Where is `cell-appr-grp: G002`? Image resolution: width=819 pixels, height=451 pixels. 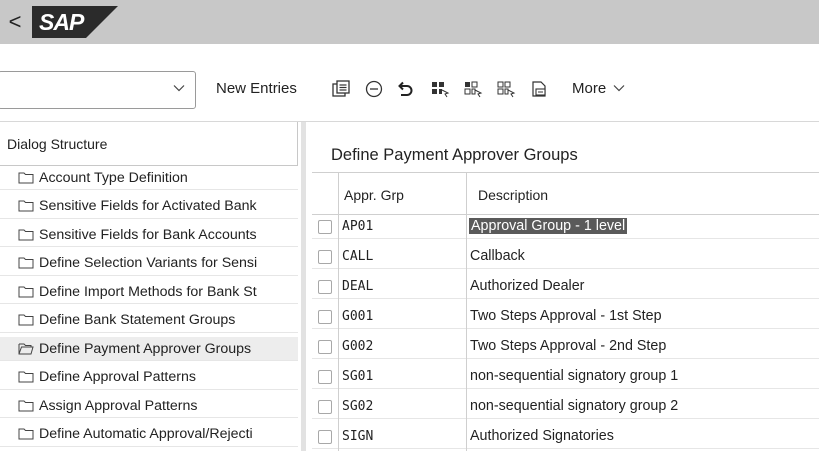 cell-appr-grp: G002 is located at coordinates (357, 346).